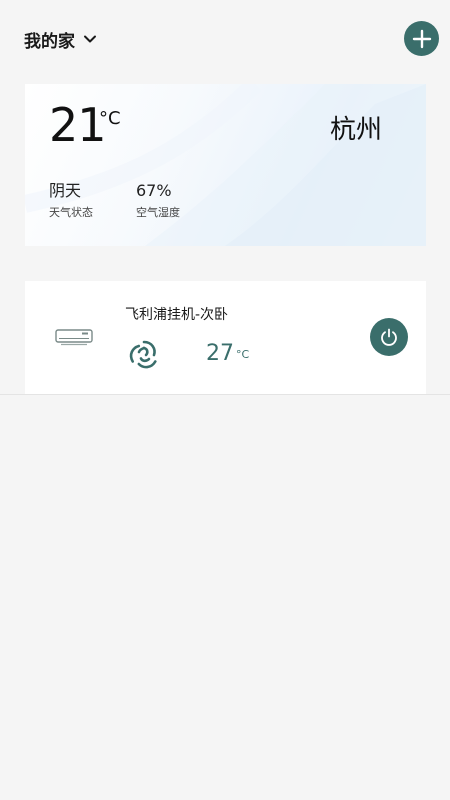  I want to click on plus-icon, so click(421, 38).